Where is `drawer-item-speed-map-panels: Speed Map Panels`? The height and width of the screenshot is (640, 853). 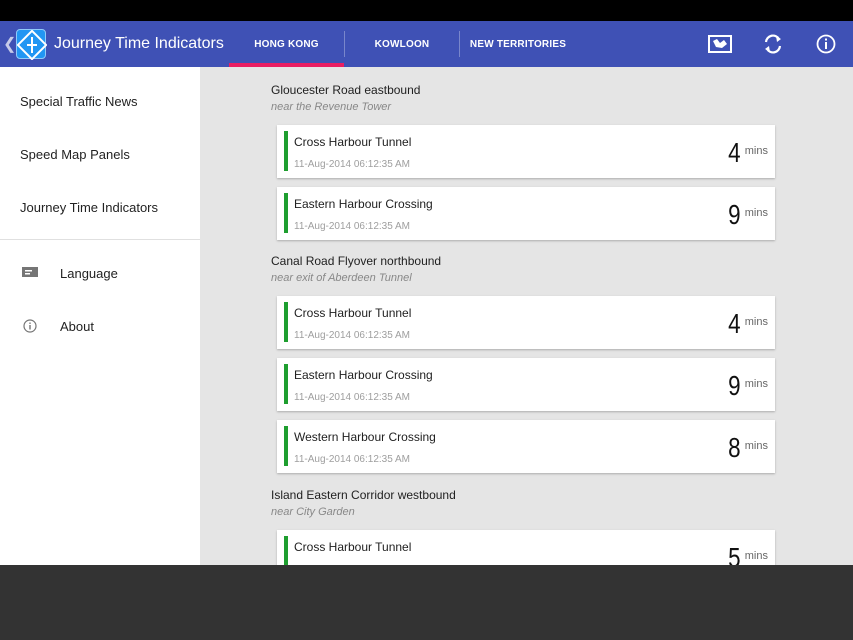 drawer-item-speed-map-panels: Speed Map Panels is located at coordinates (75, 154).